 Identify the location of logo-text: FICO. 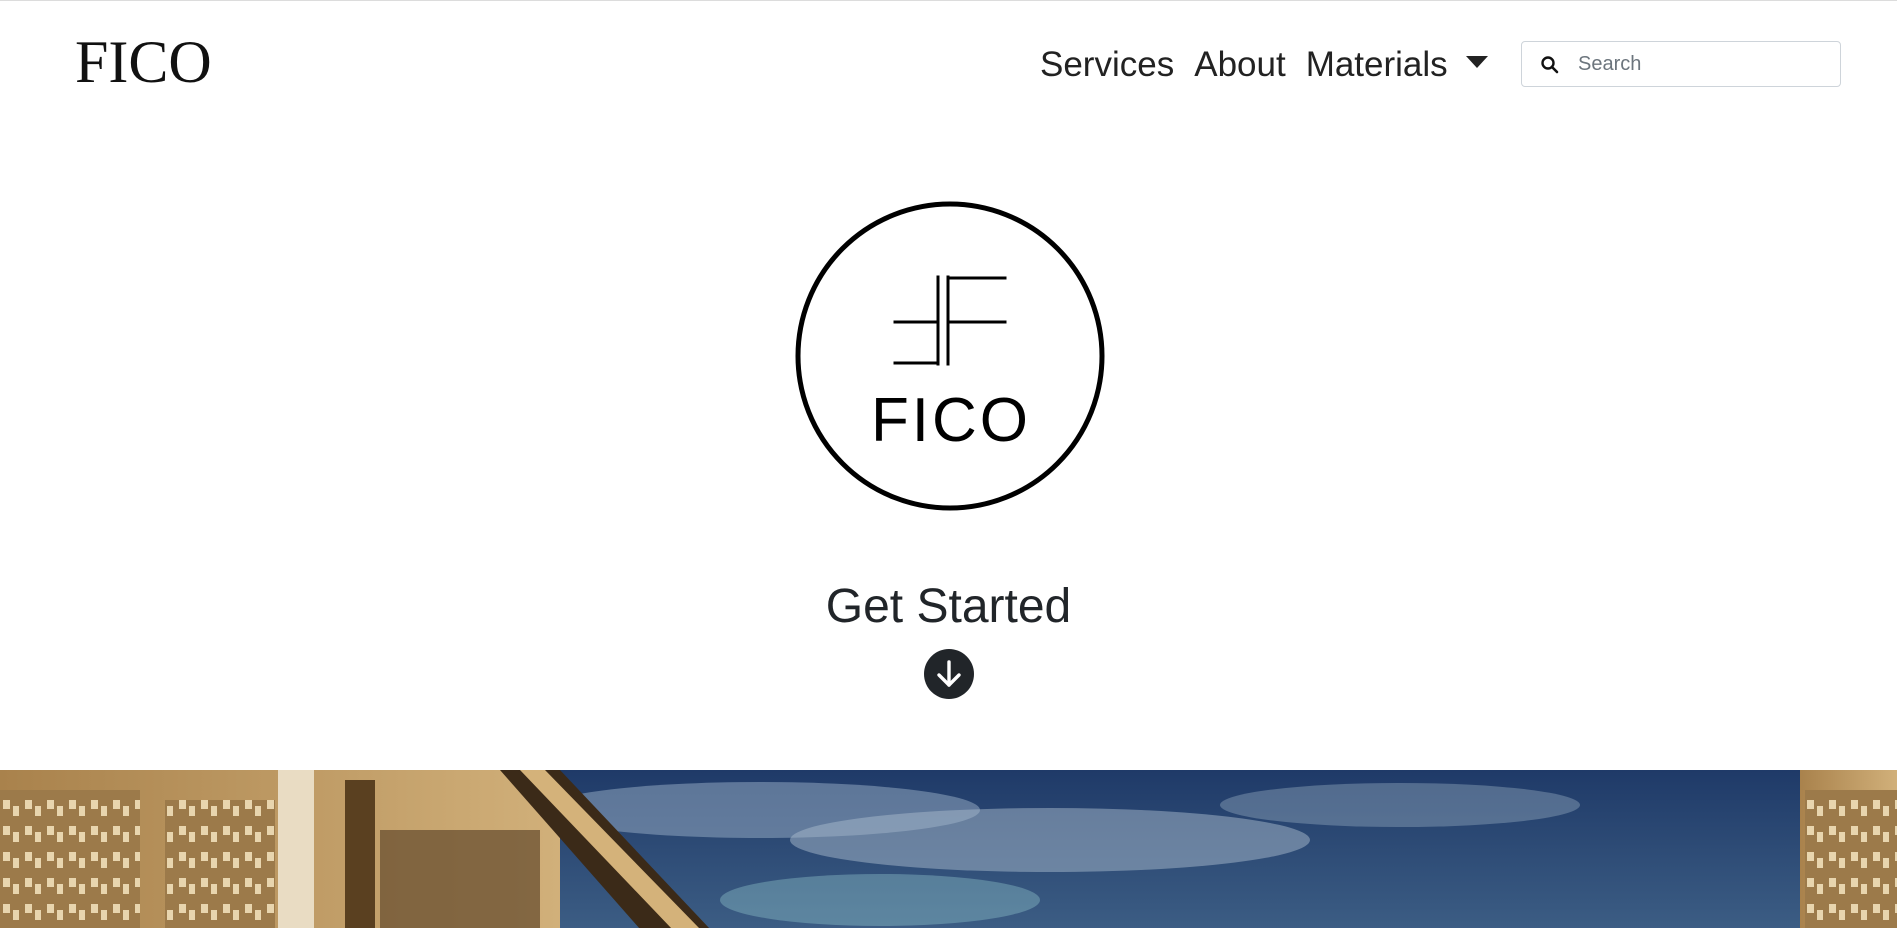
(951, 420).